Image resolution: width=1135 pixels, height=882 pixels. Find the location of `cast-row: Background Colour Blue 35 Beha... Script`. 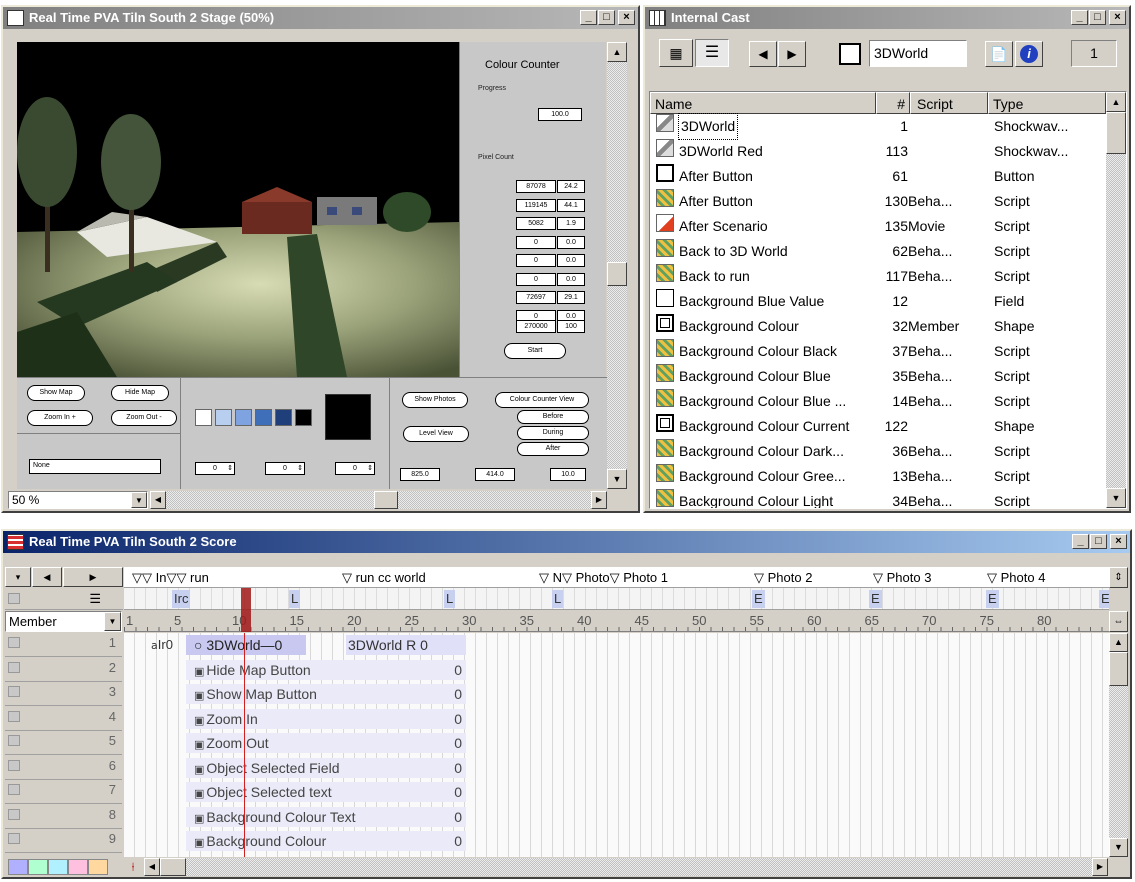

cast-row: Background Colour Blue 35 Beha... Script is located at coordinates (878, 376).